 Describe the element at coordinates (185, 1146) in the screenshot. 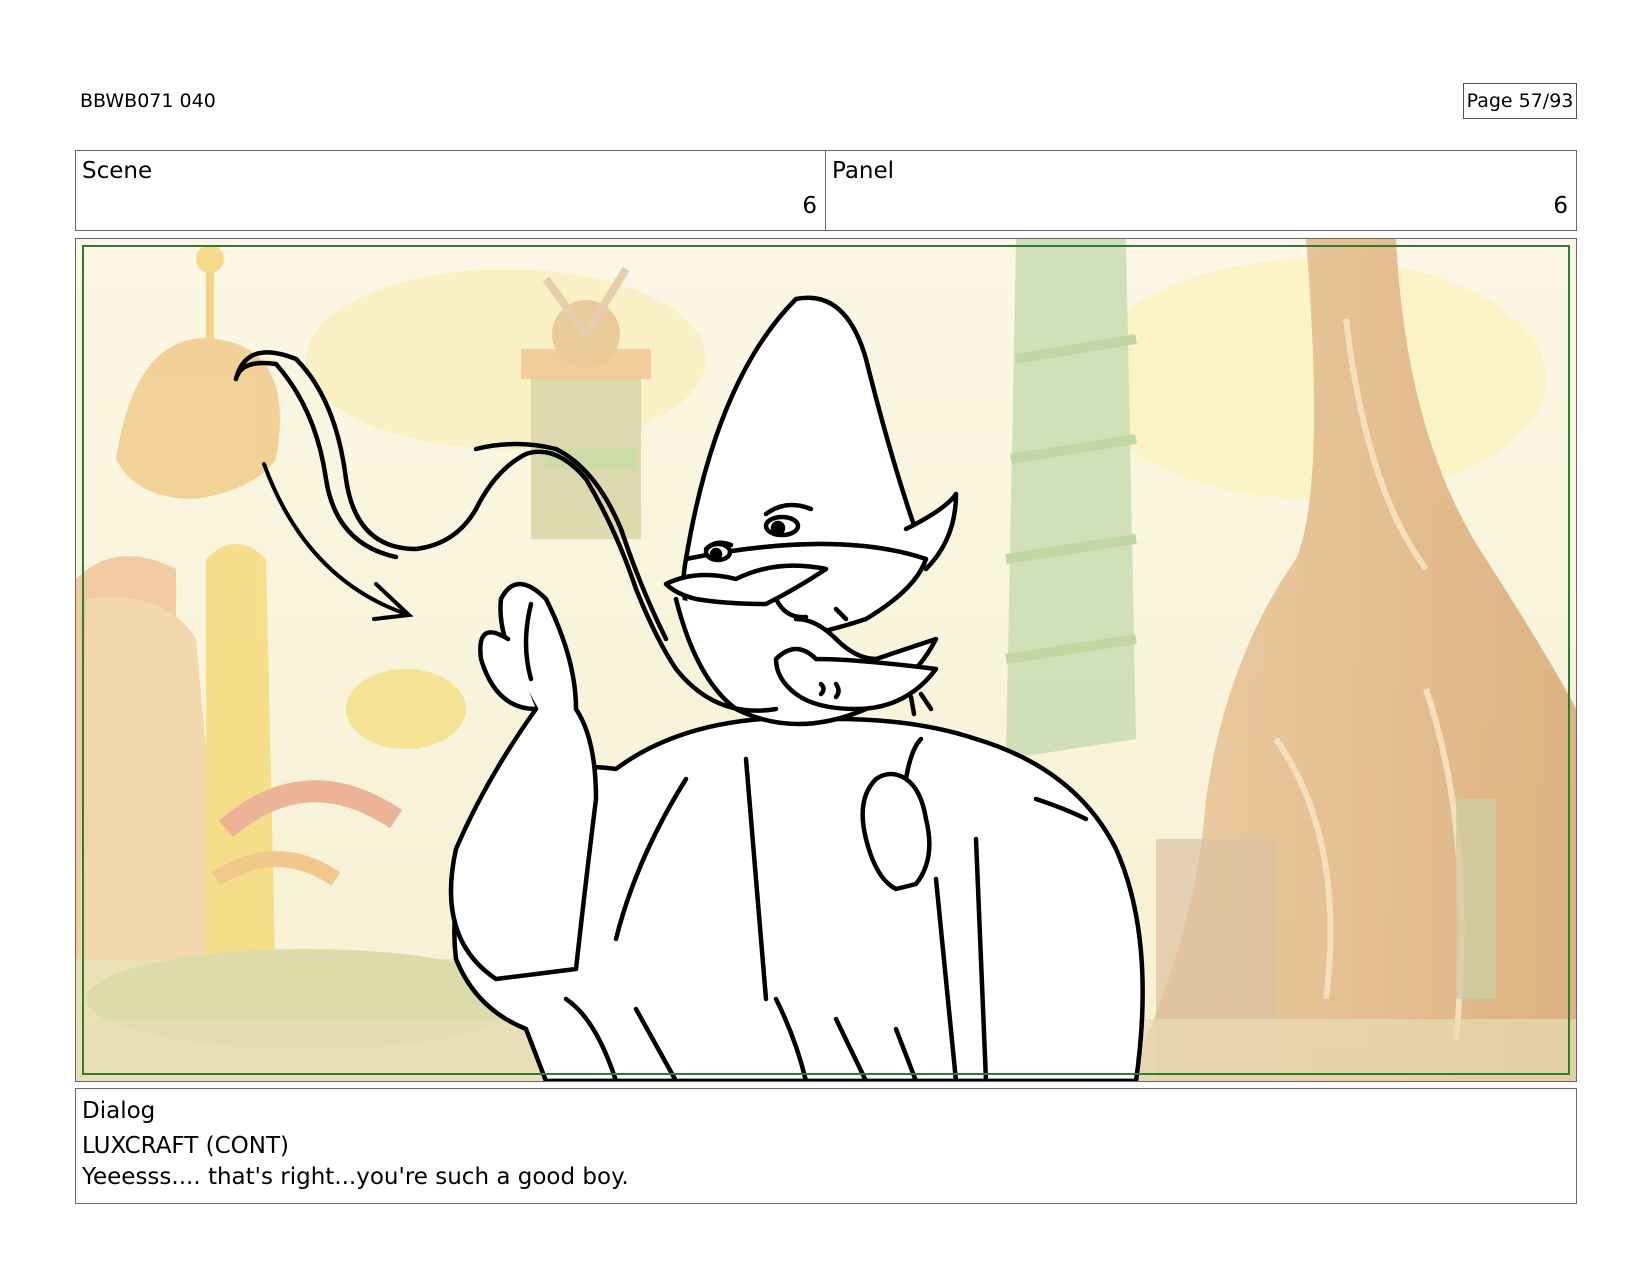

I see `dialog-speaker: LUXCRAFT (CONT)` at that location.